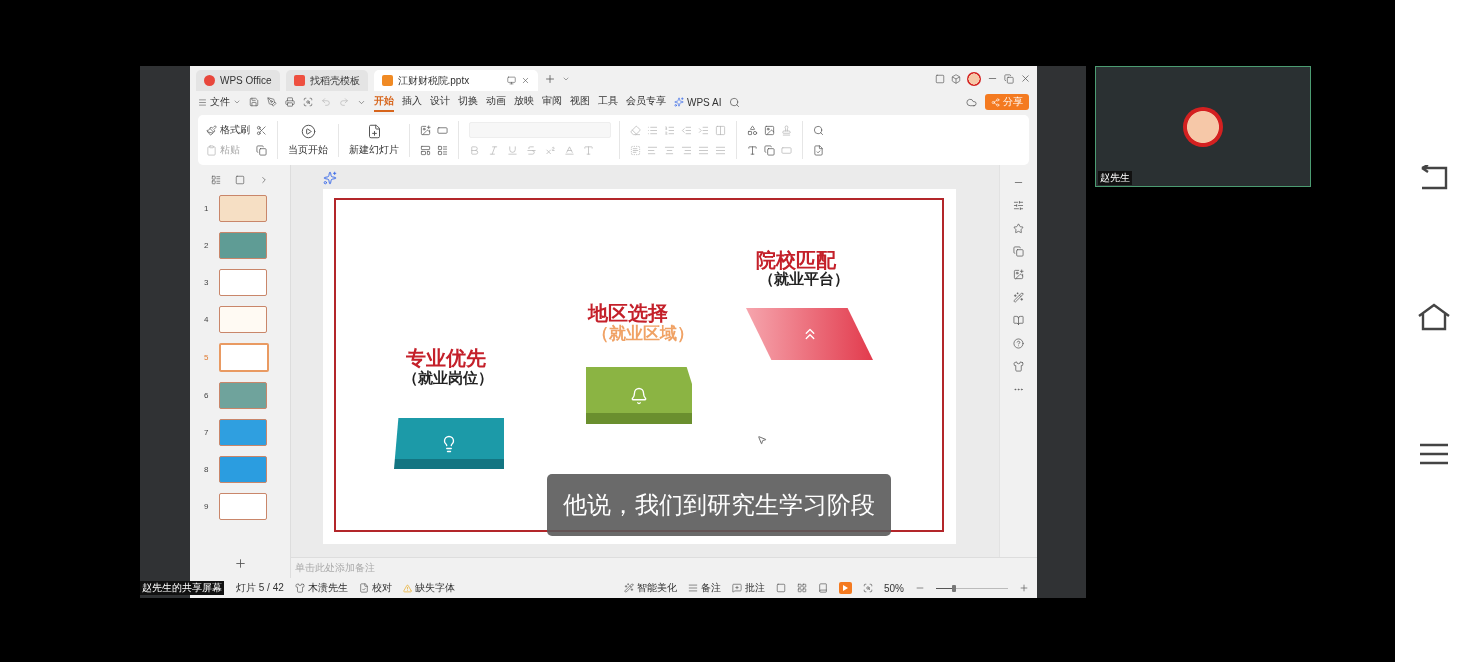 This screenshot has height=662, width=1472. I want to click on stamp-icon, so click(786, 130).